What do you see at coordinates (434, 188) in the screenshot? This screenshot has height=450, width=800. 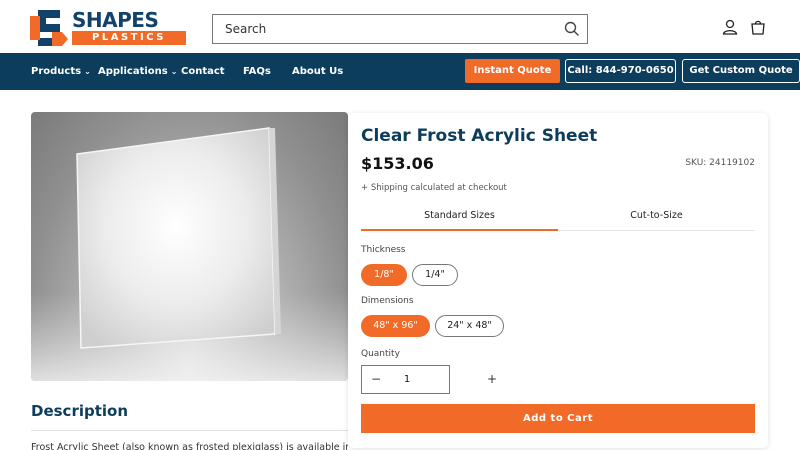 I see `shipping-note: + Shipping calculated at checkout` at bounding box center [434, 188].